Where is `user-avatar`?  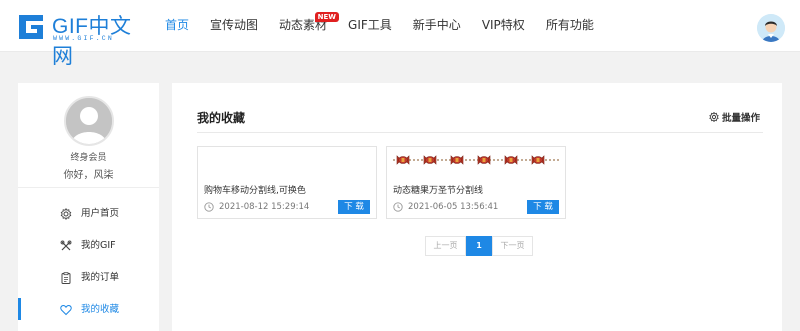
user-avatar is located at coordinates (771, 28).